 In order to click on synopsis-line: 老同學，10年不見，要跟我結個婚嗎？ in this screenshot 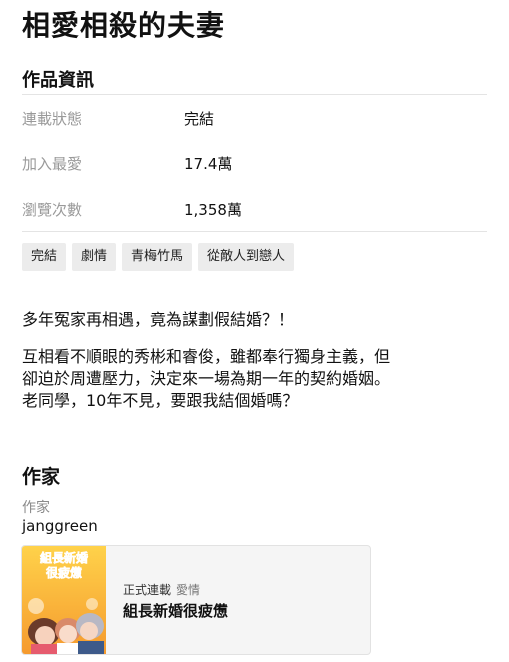, I will do `click(160, 400)`.